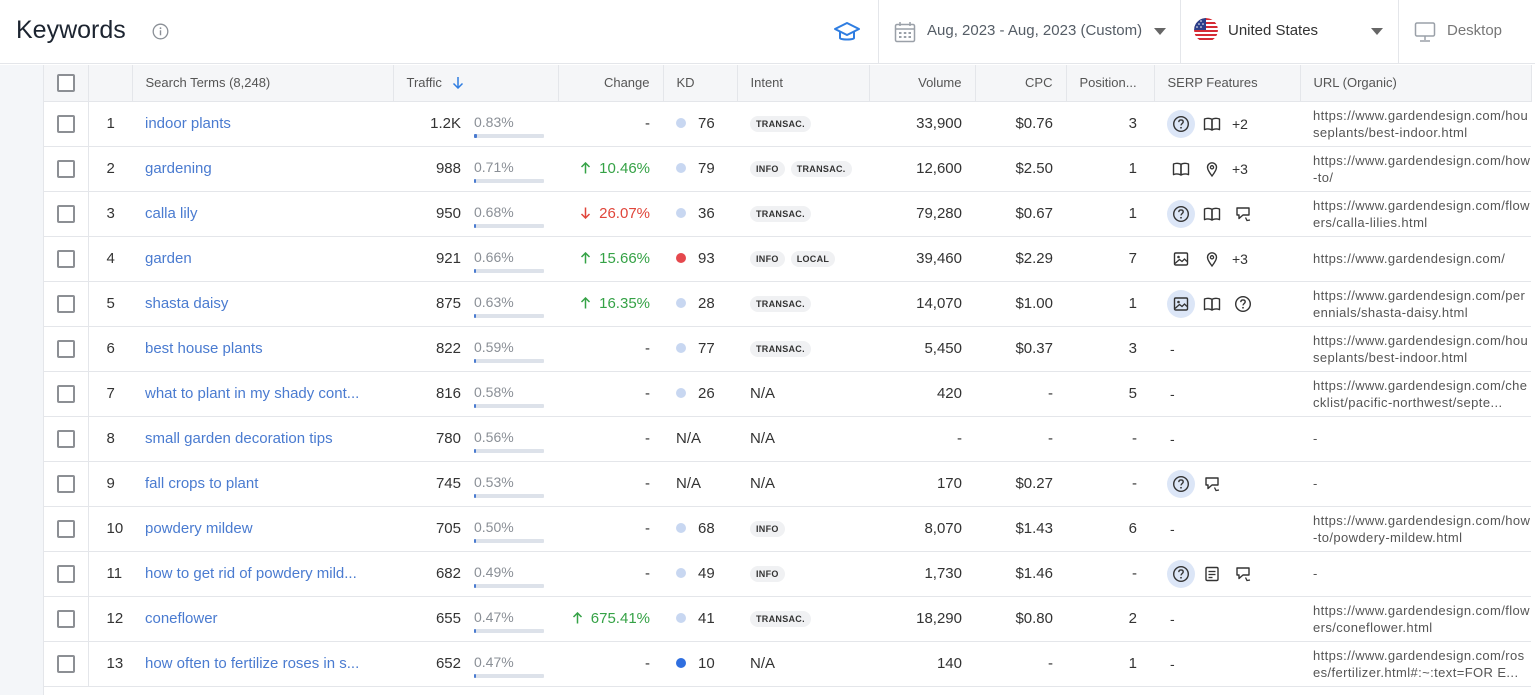 The width and height of the screenshot is (1535, 695). I want to click on keyword-cell: fall crops to plant, so click(262, 484).